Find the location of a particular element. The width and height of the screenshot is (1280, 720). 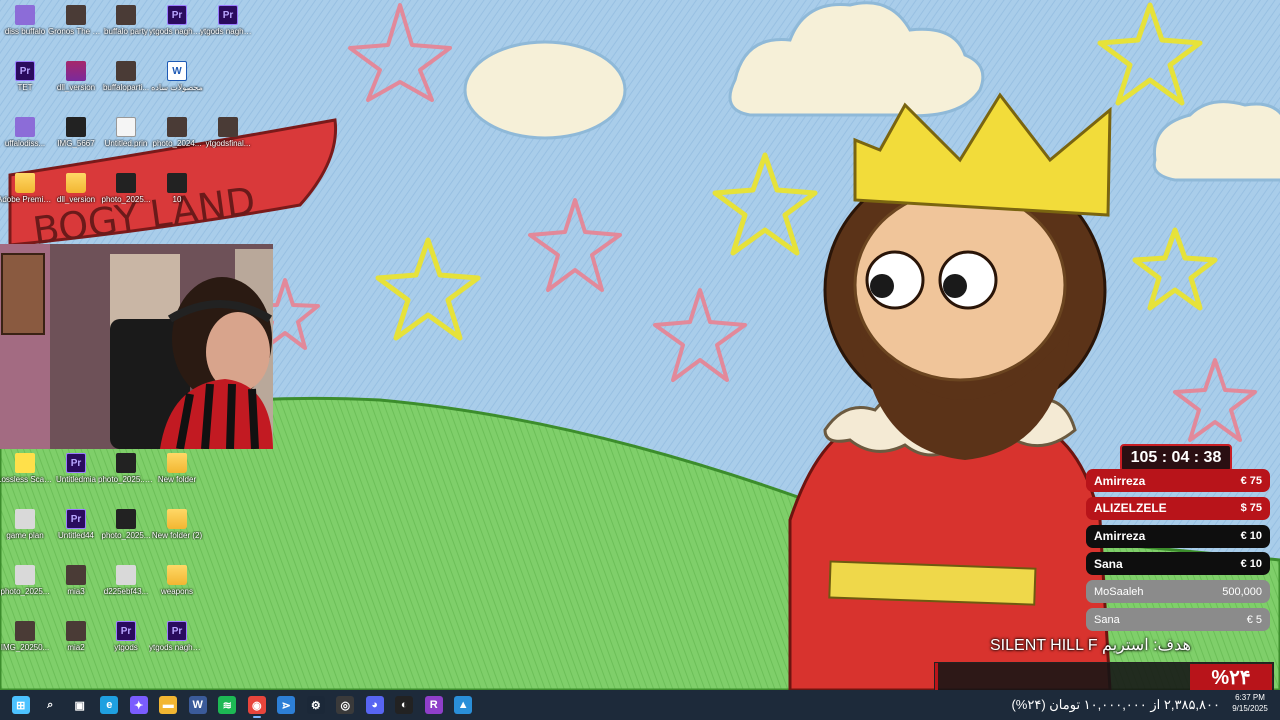

taskbar-file-explorer-button: ▬ is located at coordinates (169, 705).